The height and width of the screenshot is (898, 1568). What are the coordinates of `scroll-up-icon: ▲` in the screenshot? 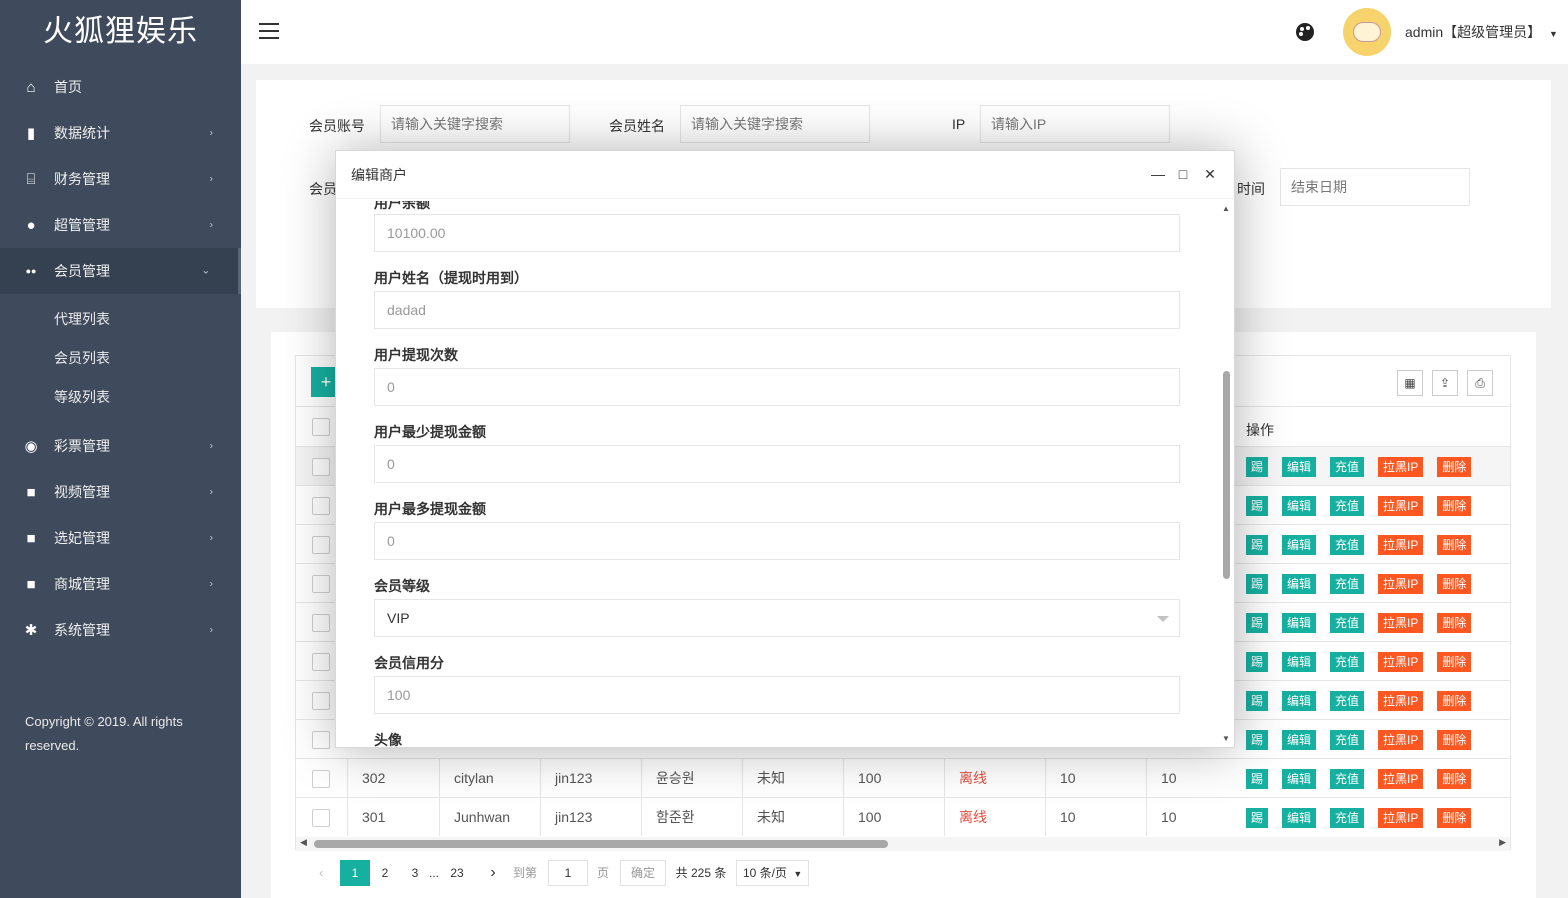 It's located at (1226, 208).